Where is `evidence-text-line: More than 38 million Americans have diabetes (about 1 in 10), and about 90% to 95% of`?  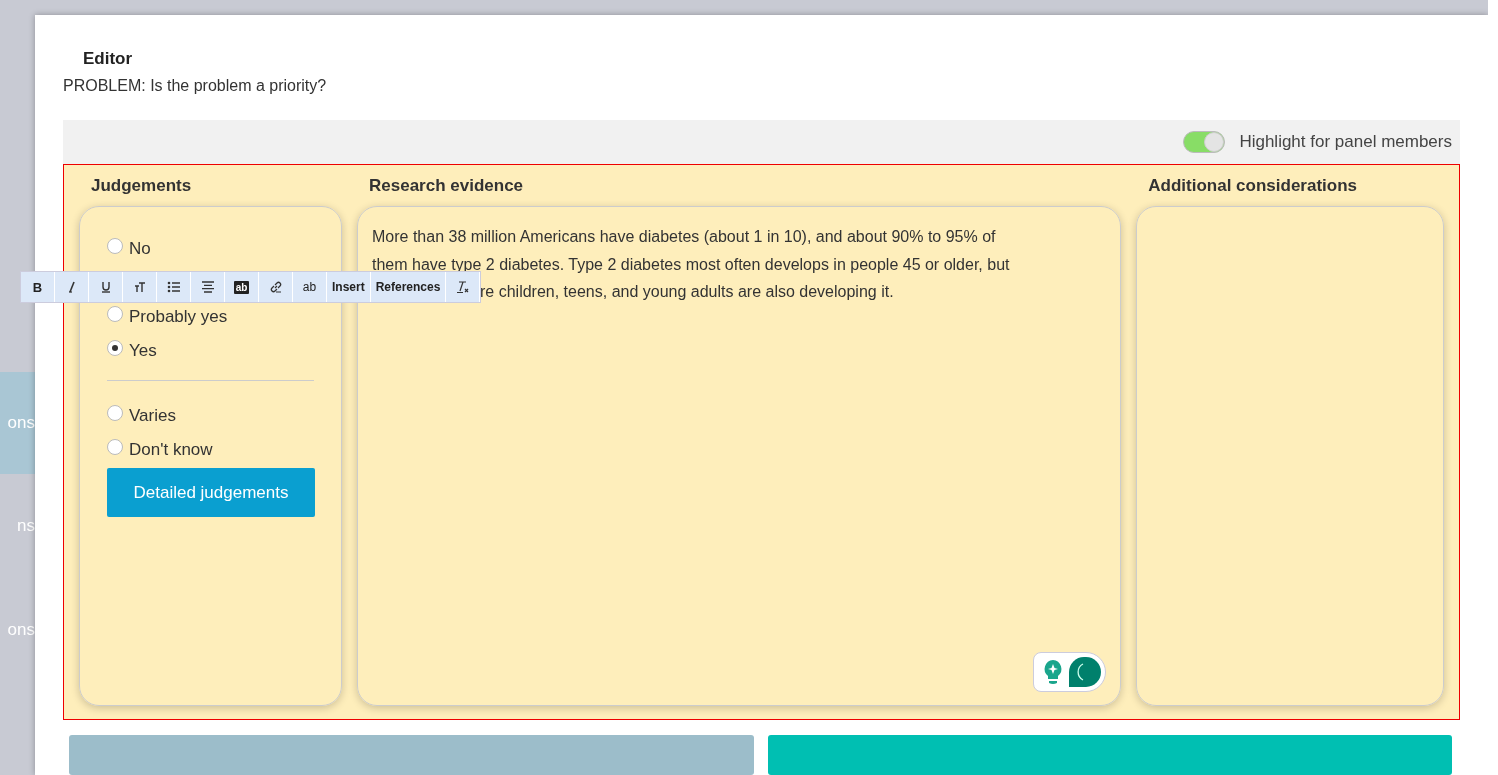
evidence-text-line: More than 38 million Americans have diabetes (about 1 in 10), and about 90% to 95% of is located at coordinates (684, 237).